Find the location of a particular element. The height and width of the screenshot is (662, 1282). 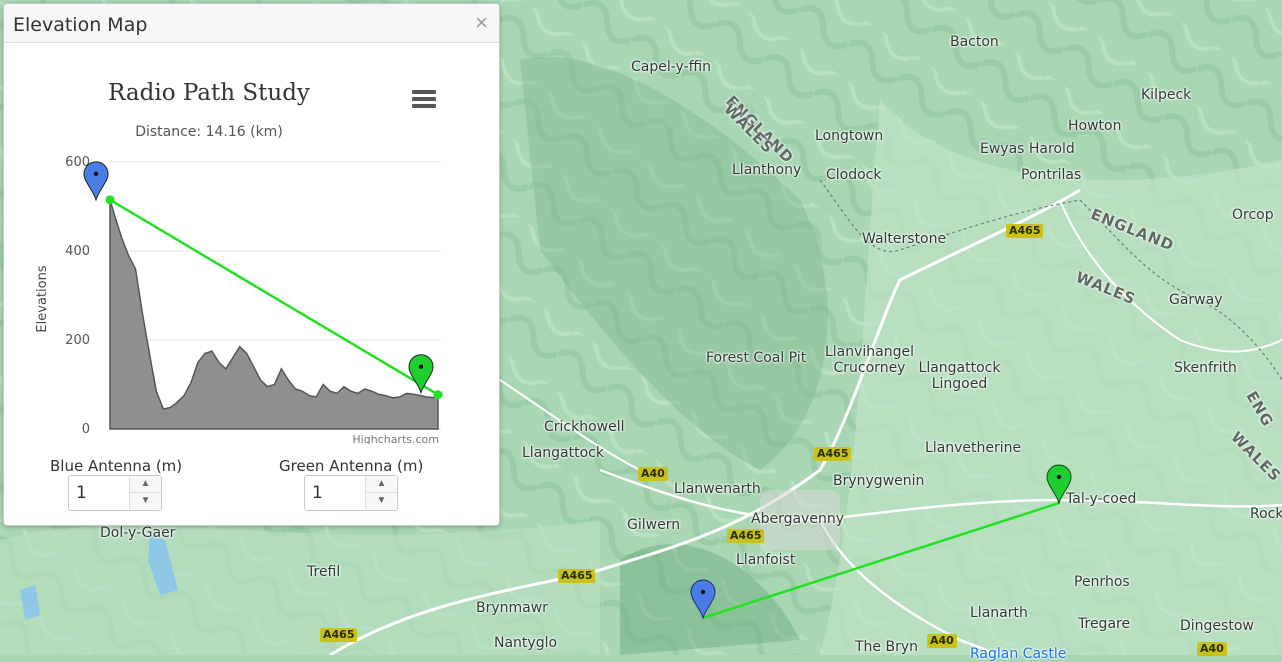

place-label: Forest Coal Pit is located at coordinates (756, 358).